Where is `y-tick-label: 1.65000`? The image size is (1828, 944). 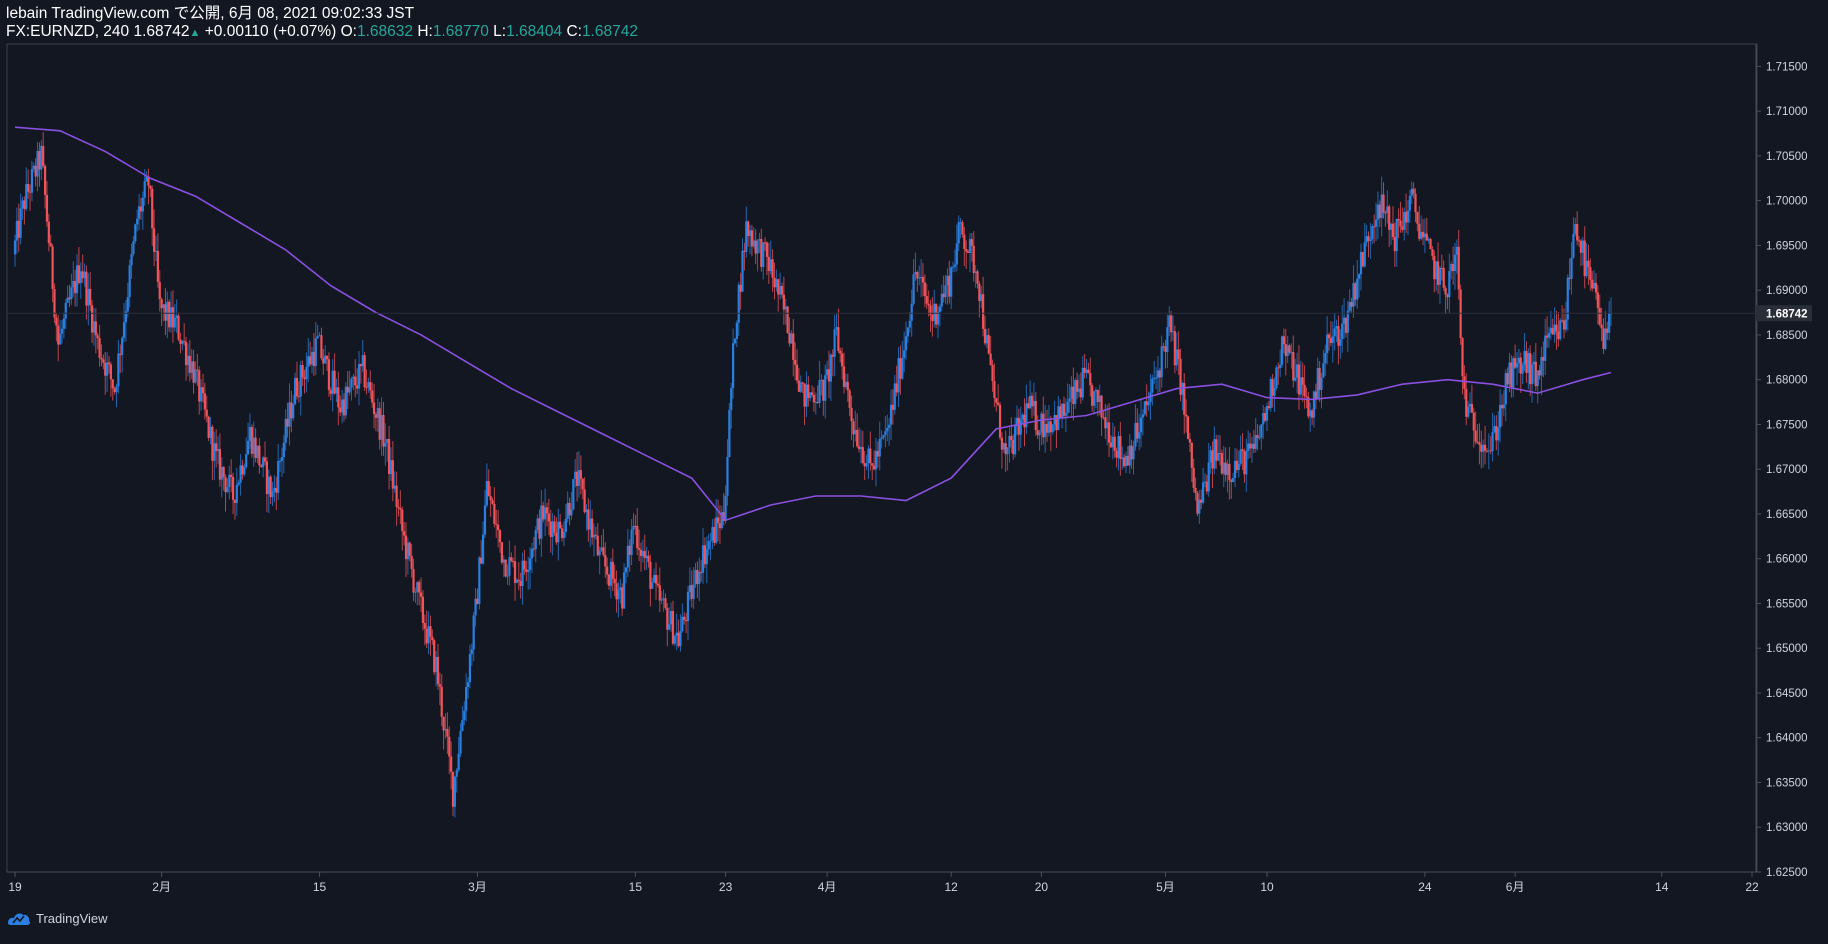
y-tick-label: 1.65000 is located at coordinates (1787, 649).